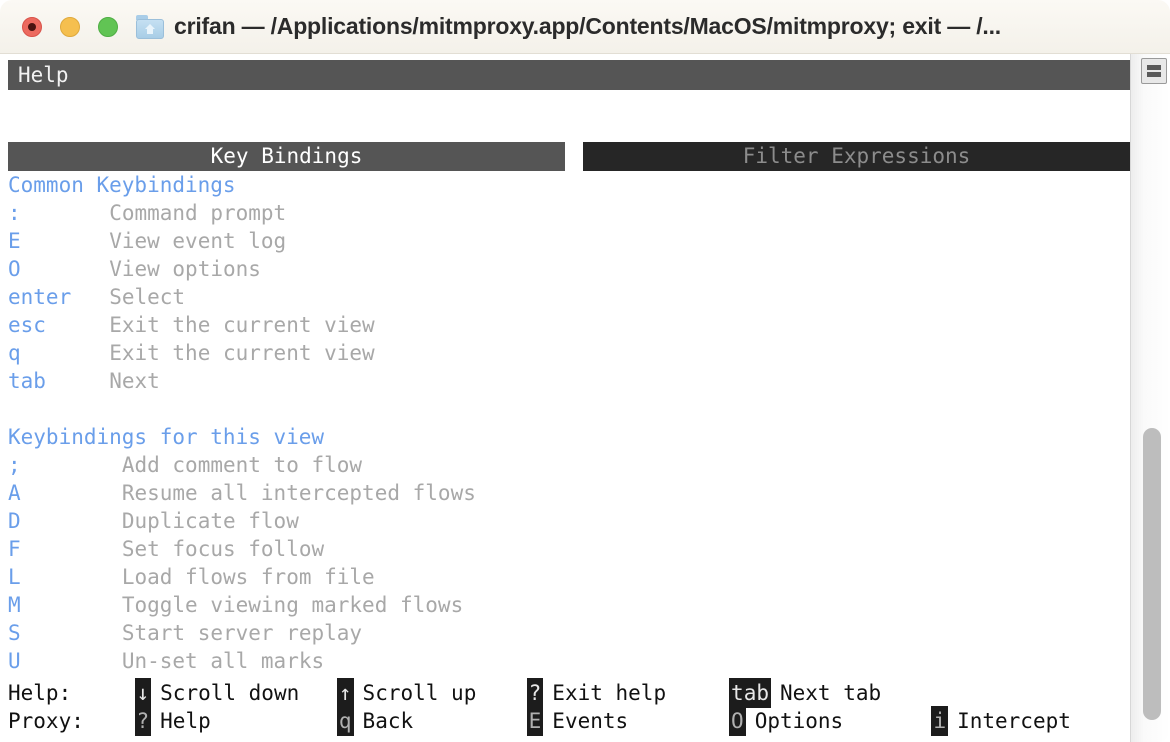 This screenshot has width=1170, height=742. Describe the element at coordinates (750, 693) in the screenshot. I see `help-bar-key: tab` at that location.